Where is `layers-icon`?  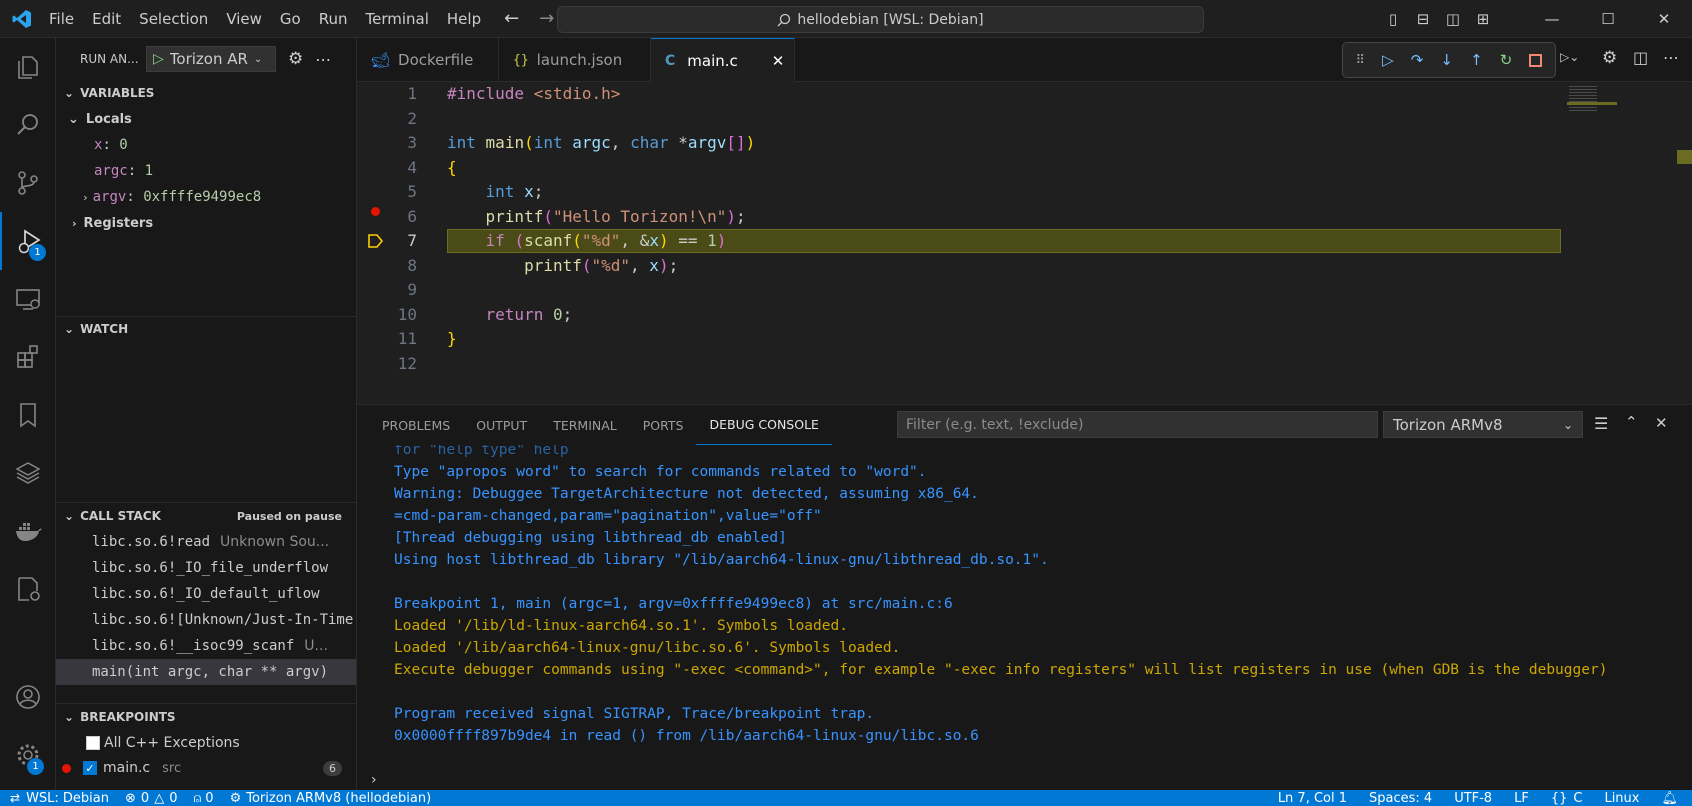
layers-icon is located at coordinates (28, 473).